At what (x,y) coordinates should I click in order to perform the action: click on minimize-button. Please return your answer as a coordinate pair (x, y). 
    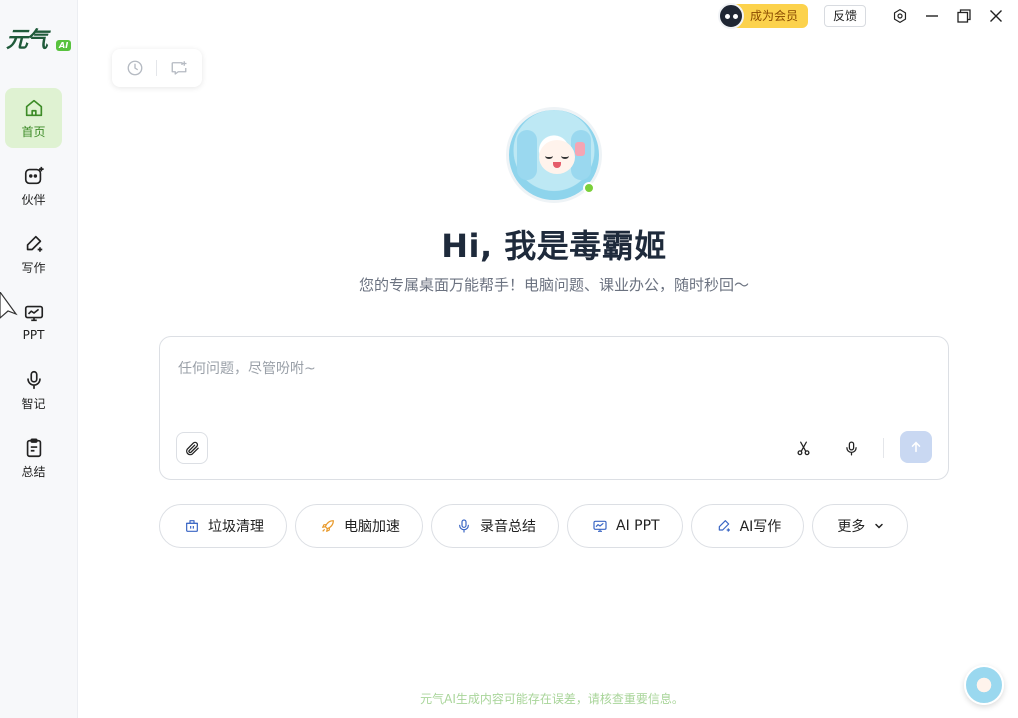
    Looking at the image, I should click on (932, 16).